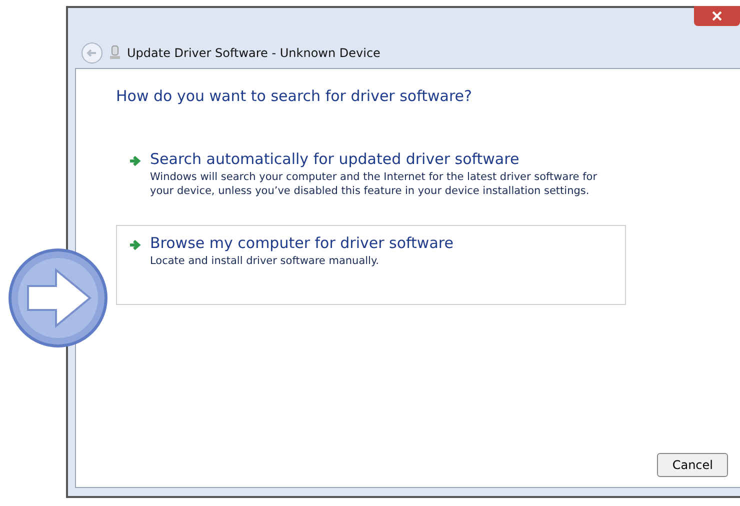 Image resolution: width=740 pixels, height=506 pixels. What do you see at coordinates (302, 243) in the screenshot?
I see `option-title: Browse my computer for driver software` at bounding box center [302, 243].